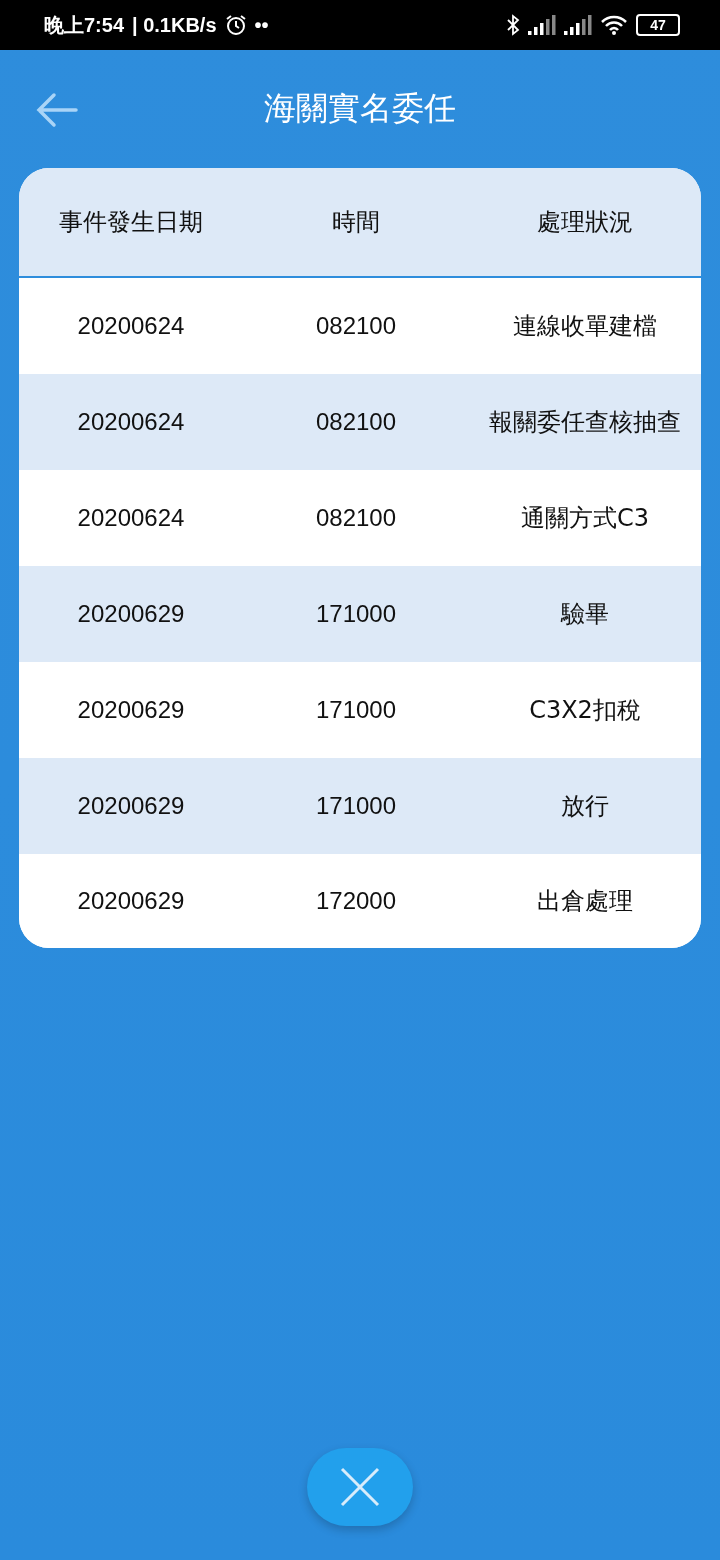 The height and width of the screenshot is (1560, 720). Describe the element at coordinates (356, 222) in the screenshot. I see `column-header: 時間` at that location.